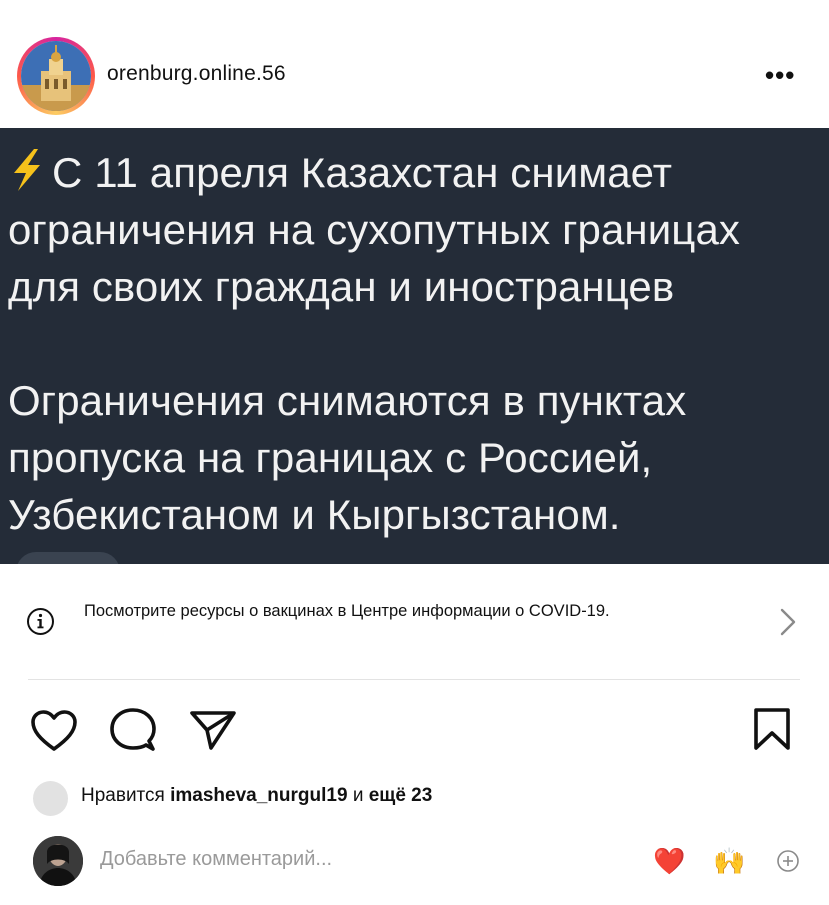  What do you see at coordinates (54, 731) in the screenshot?
I see `heart-icon` at bounding box center [54, 731].